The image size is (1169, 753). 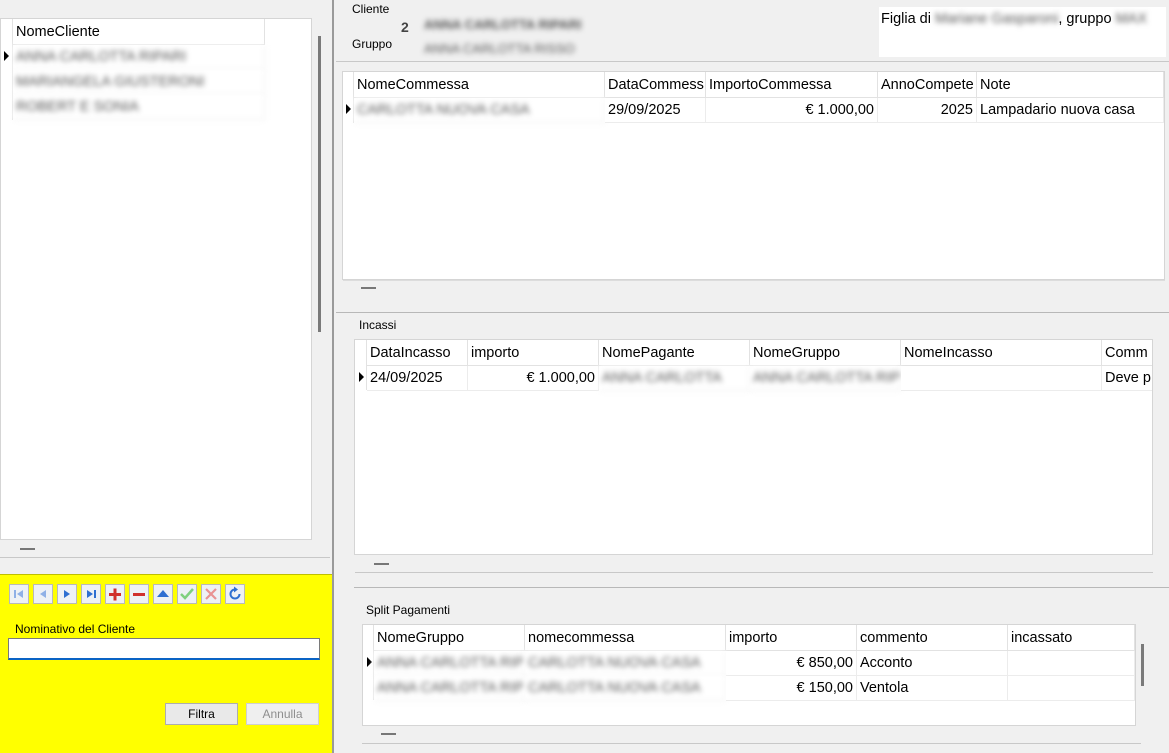 What do you see at coordinates (906, 19) in the screenshot?
I see `note-prefix: Figlia di` at bounding box center [906, 19].